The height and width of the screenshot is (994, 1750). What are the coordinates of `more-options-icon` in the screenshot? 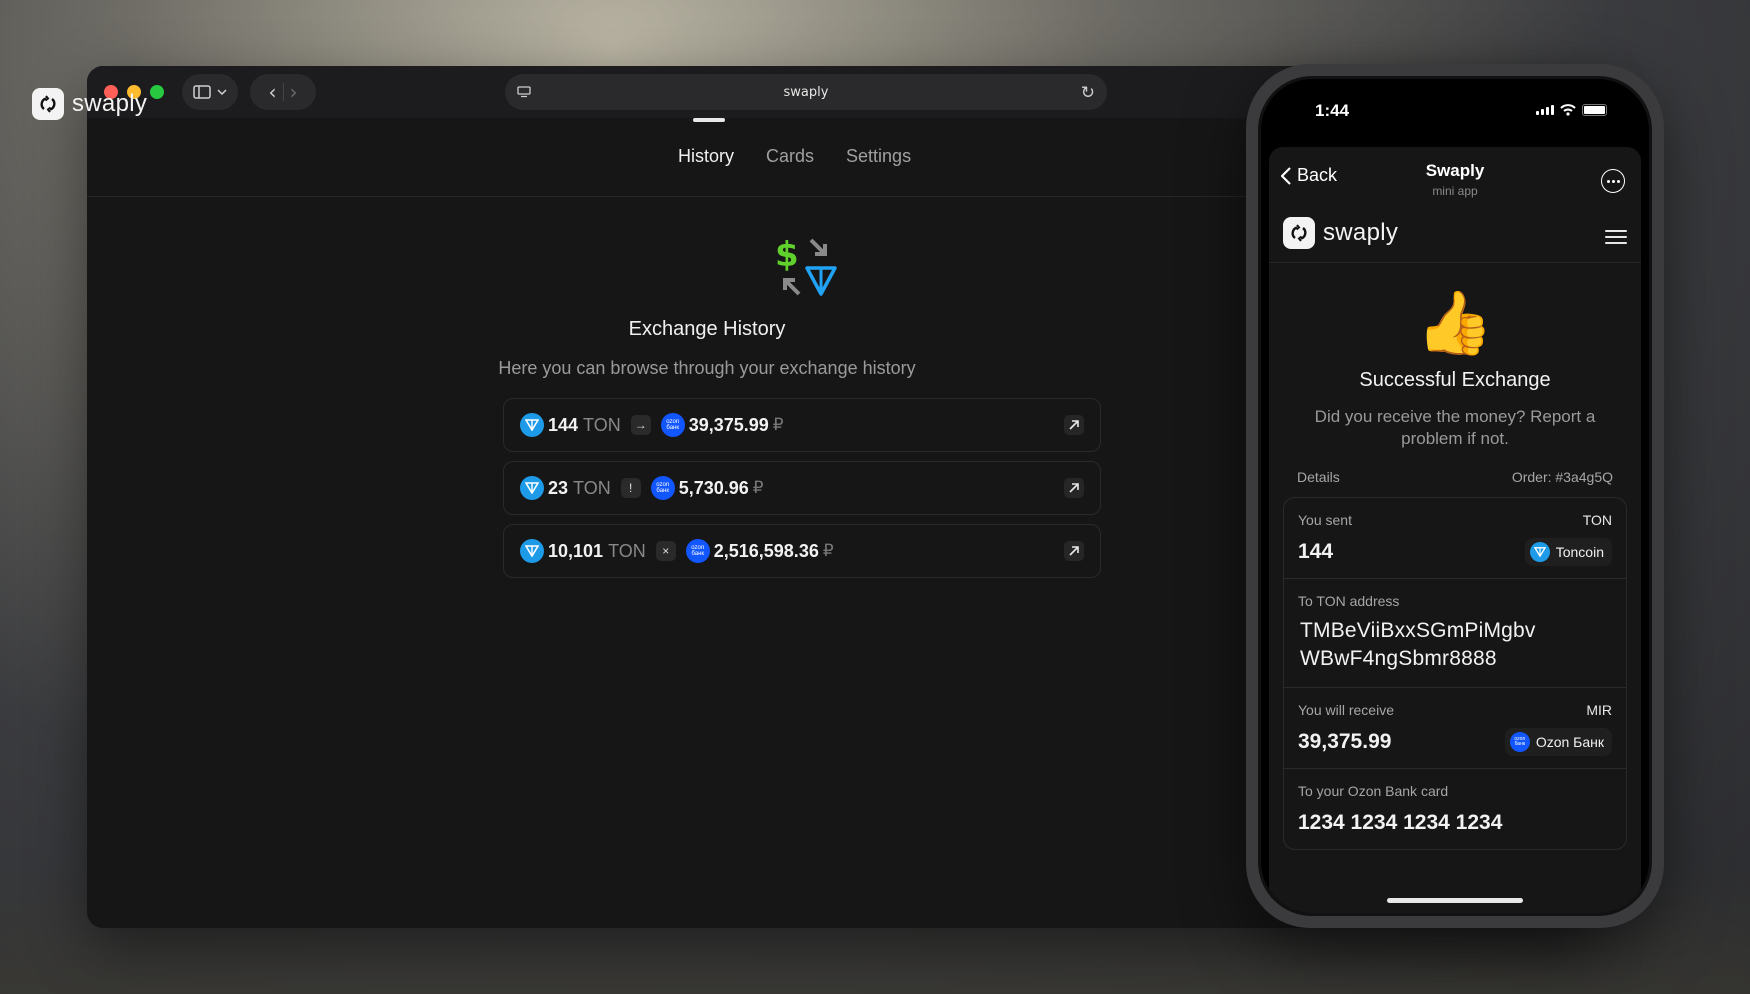 It's located at (1613, 181).